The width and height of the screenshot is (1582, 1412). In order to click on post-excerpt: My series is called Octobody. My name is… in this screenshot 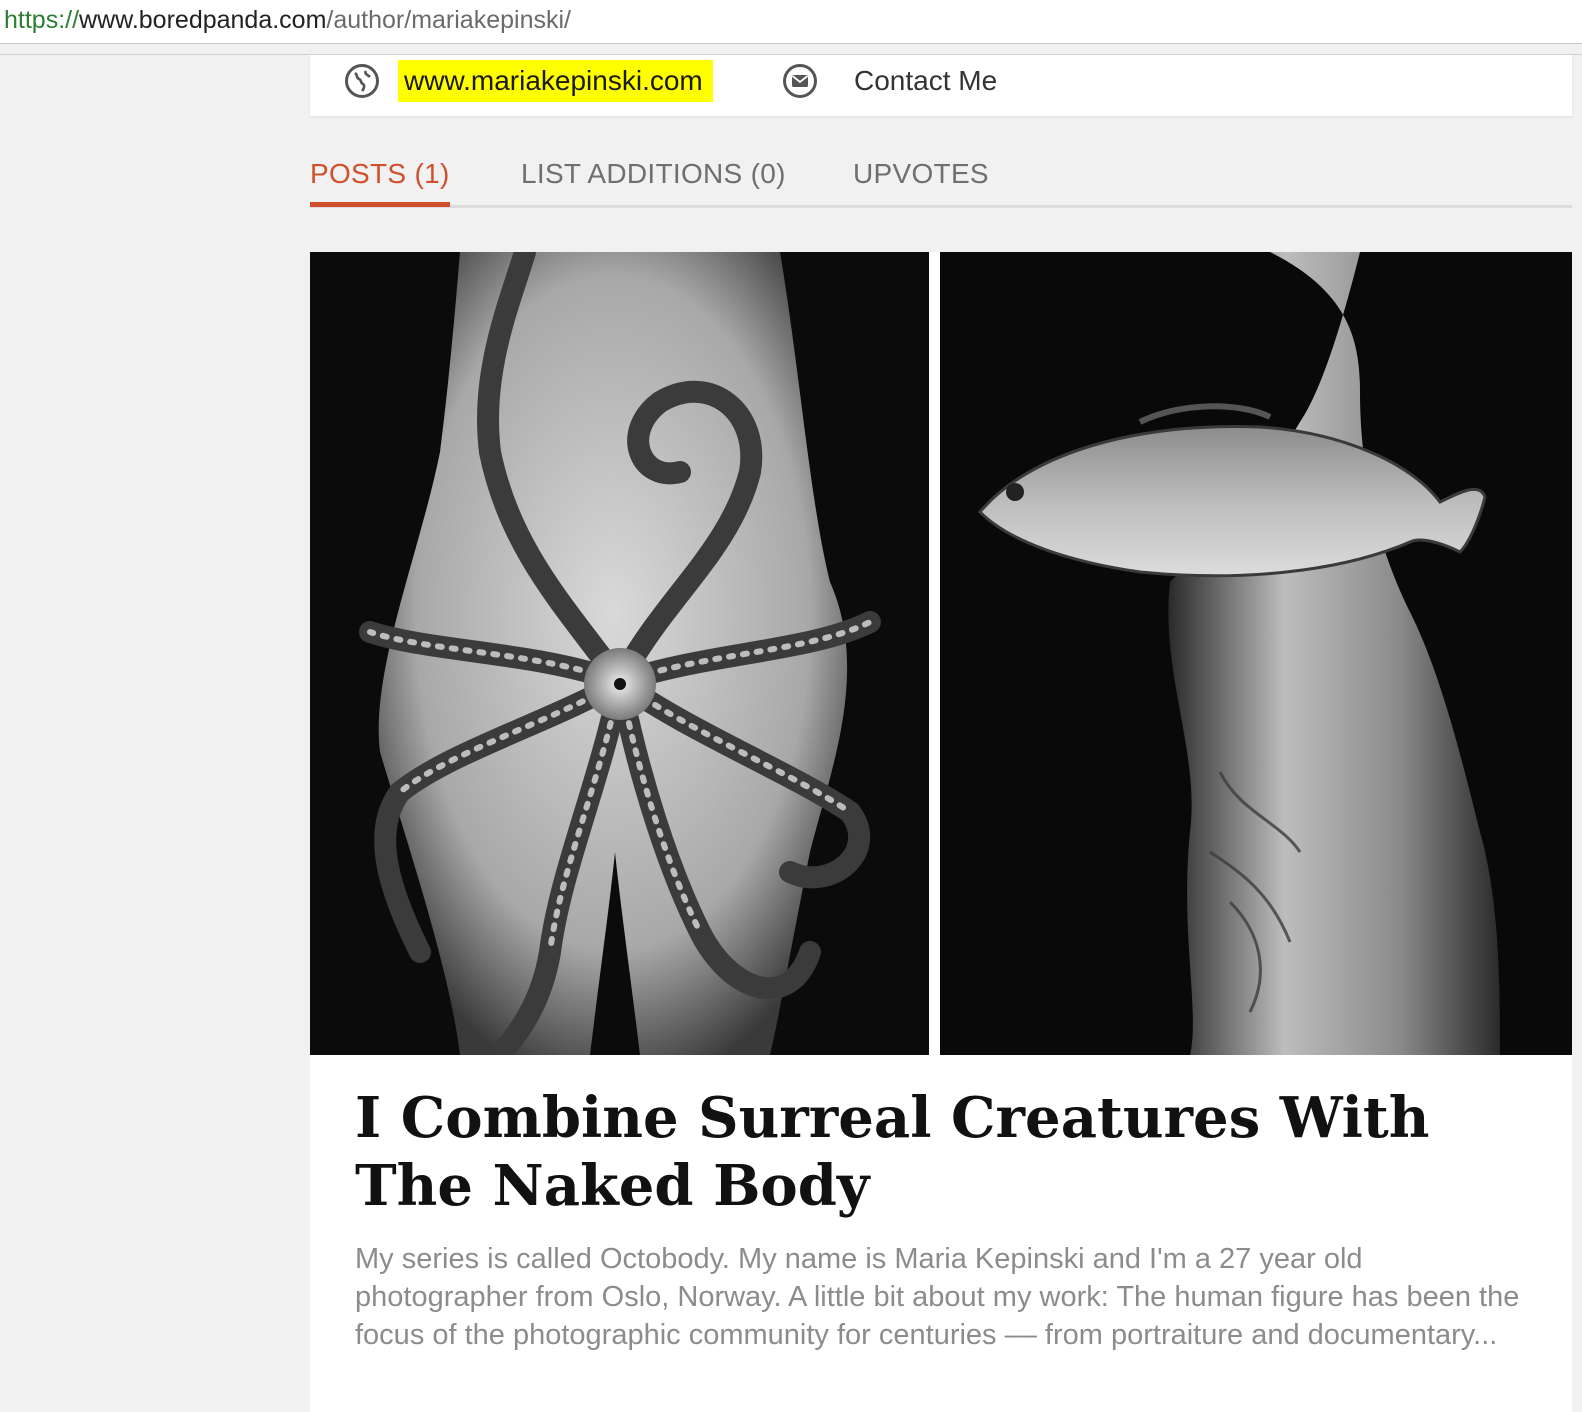, I will do `click(937, 1297)`.